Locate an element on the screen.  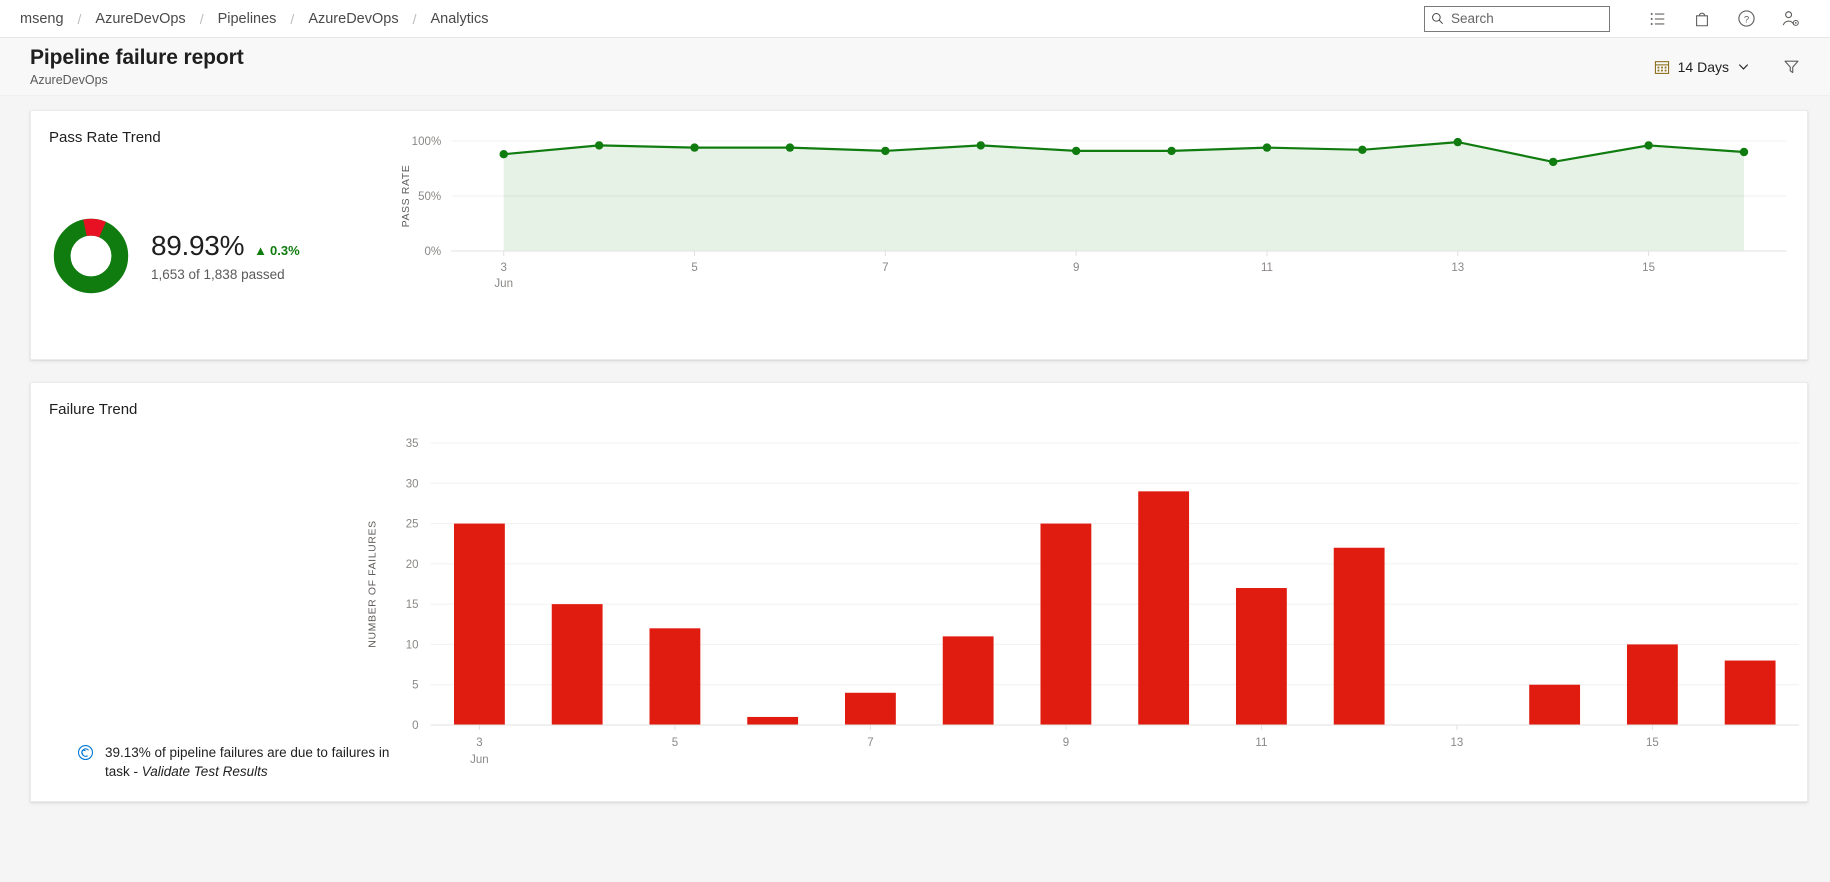
pass-rate-summary-text: 1,653 of 1,838 passed is located at coordinates (218, 274).